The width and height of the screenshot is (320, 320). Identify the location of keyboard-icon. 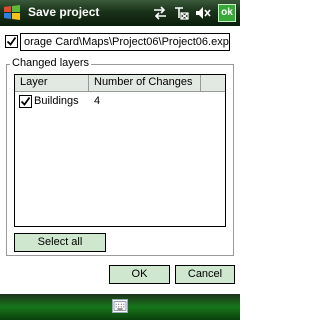
(120, 306).